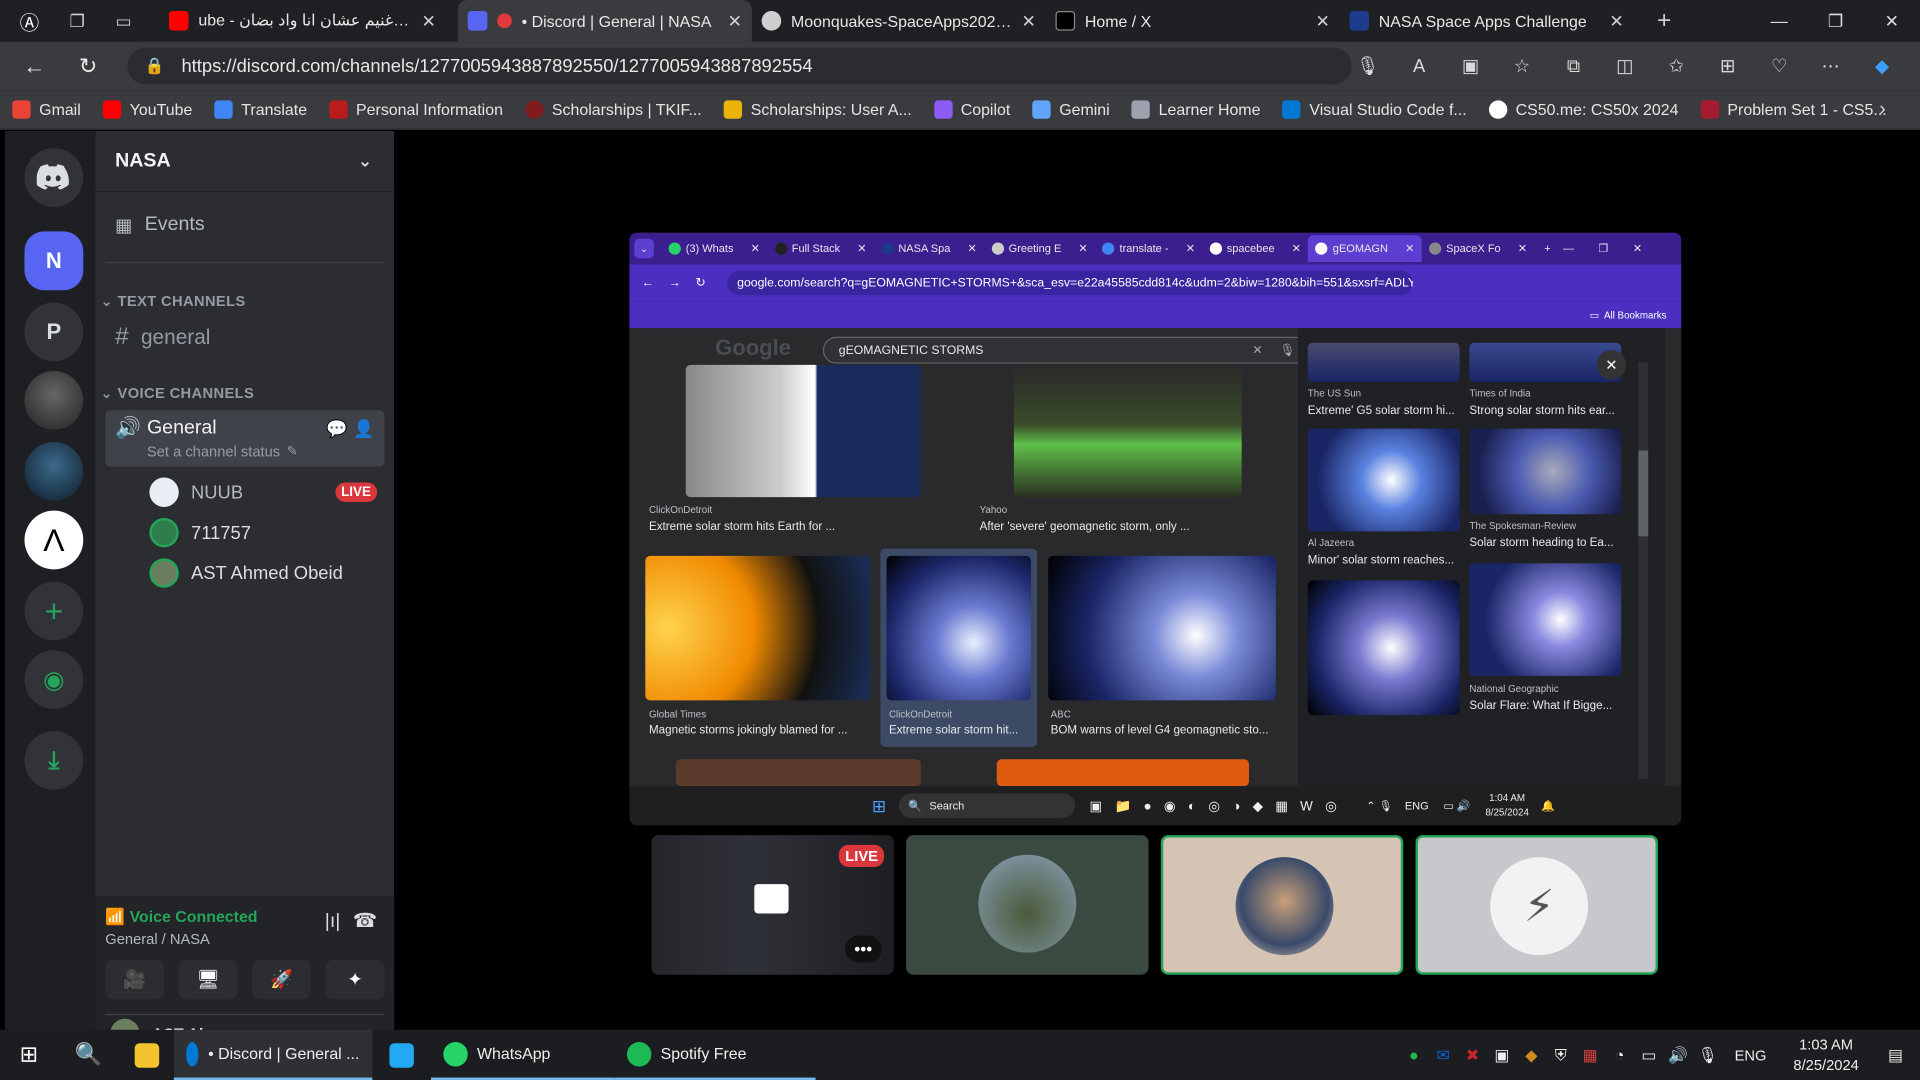 Image resolution: width=1920 pixels, height=1080 pixels. What do you see at coordinates (260, 109) in the screenshot?
I see `bookmark-translate: Translate` at bounding box center [260, 109].